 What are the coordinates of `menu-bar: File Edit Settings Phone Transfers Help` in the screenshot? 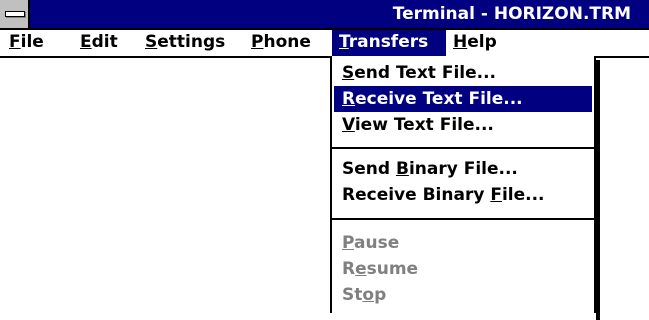 It's located at (324, 44).